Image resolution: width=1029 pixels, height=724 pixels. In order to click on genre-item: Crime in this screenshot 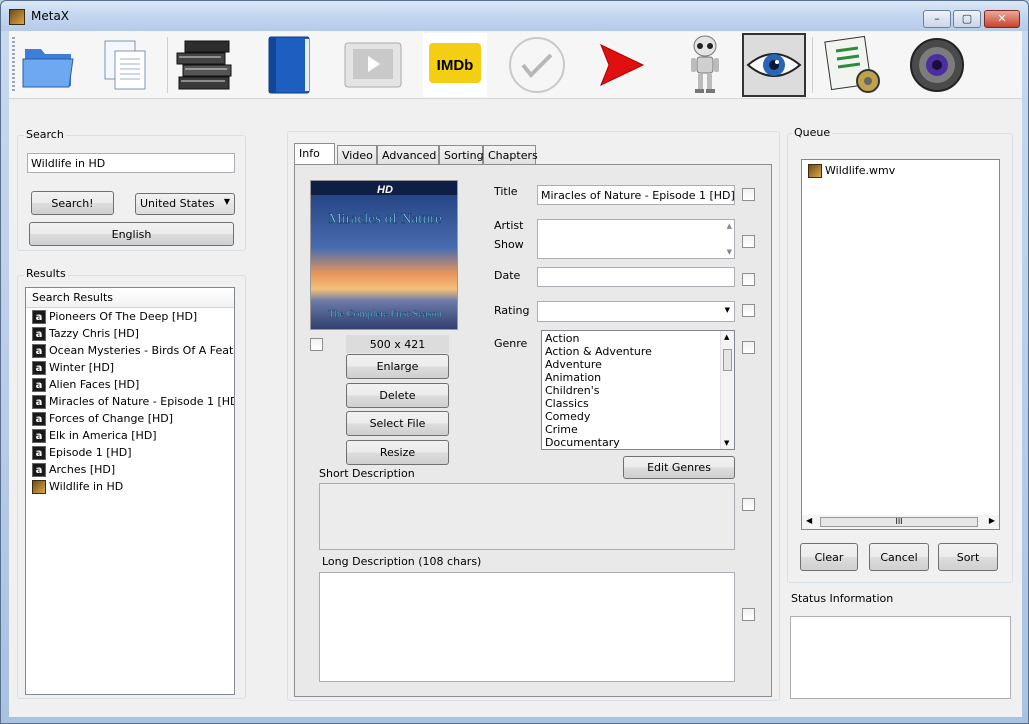, I will do `click(638, 429)`.